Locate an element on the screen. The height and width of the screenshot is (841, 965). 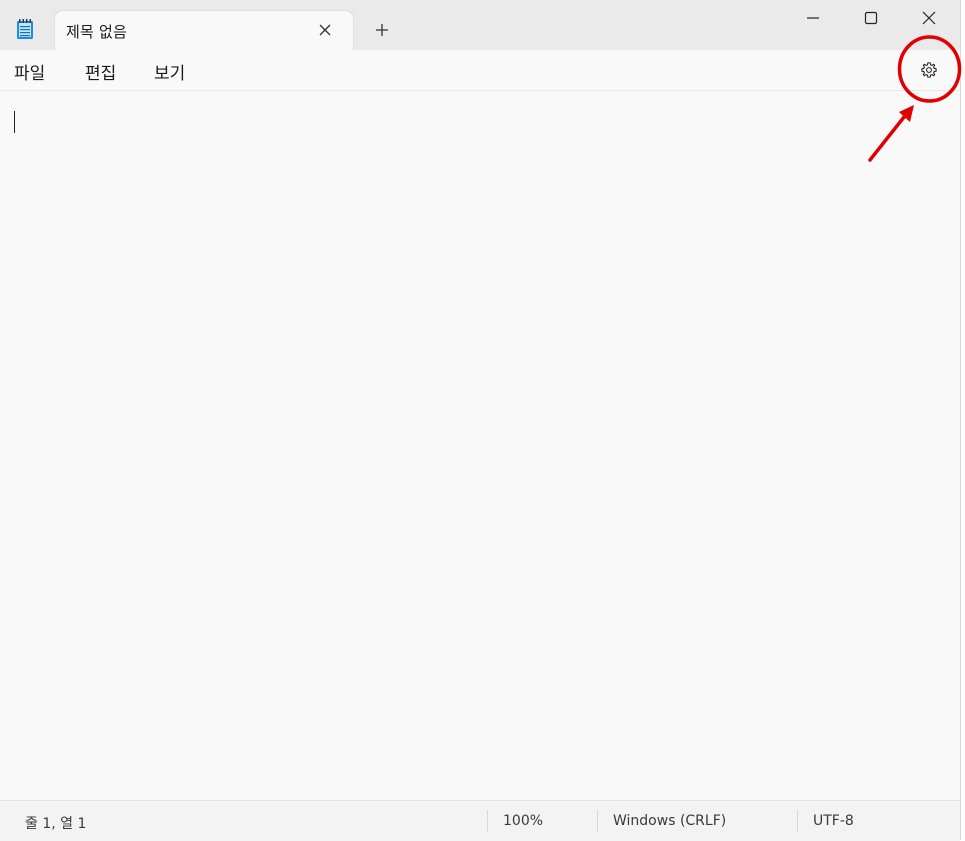
encoding: UTF-8 is located at coordinates (833, 821).